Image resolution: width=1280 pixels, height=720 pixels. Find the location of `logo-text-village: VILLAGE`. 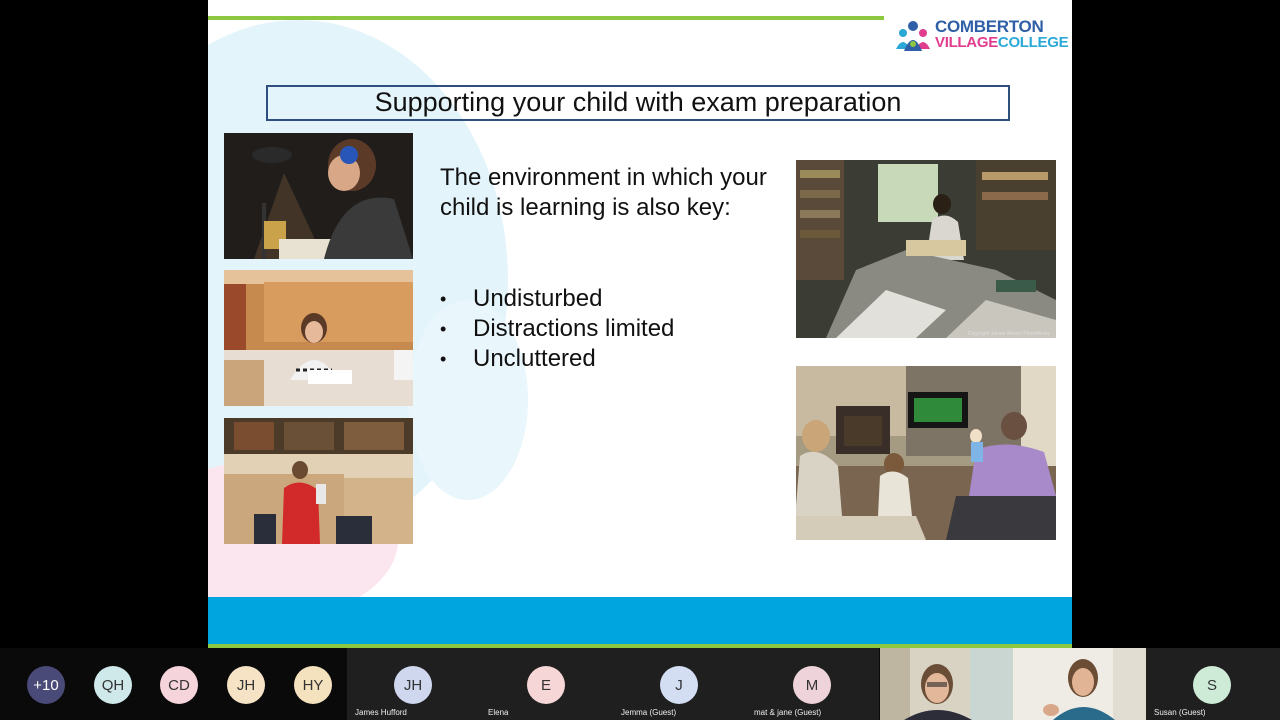

logo-text-village: VILLAGE is located at coordinates (966, 42).